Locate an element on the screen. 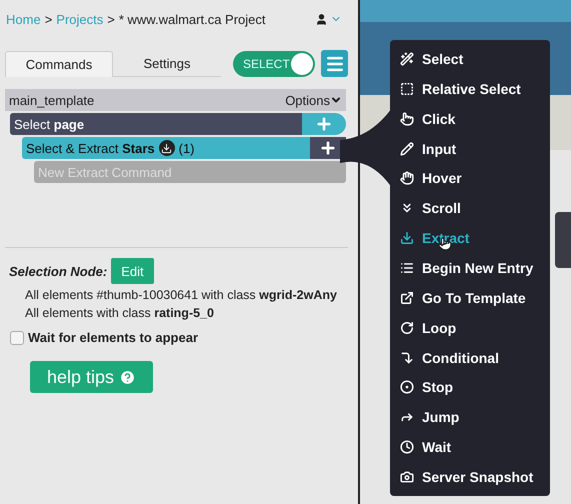  menu-item: Scroll is located at coordinates (470, 208).